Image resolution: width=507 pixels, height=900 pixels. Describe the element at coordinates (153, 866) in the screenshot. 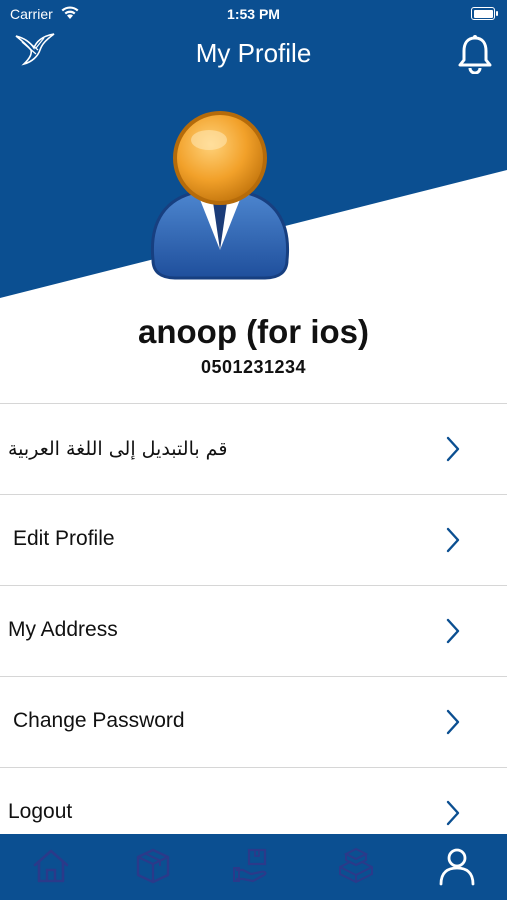

I see `box-icon` at that location.